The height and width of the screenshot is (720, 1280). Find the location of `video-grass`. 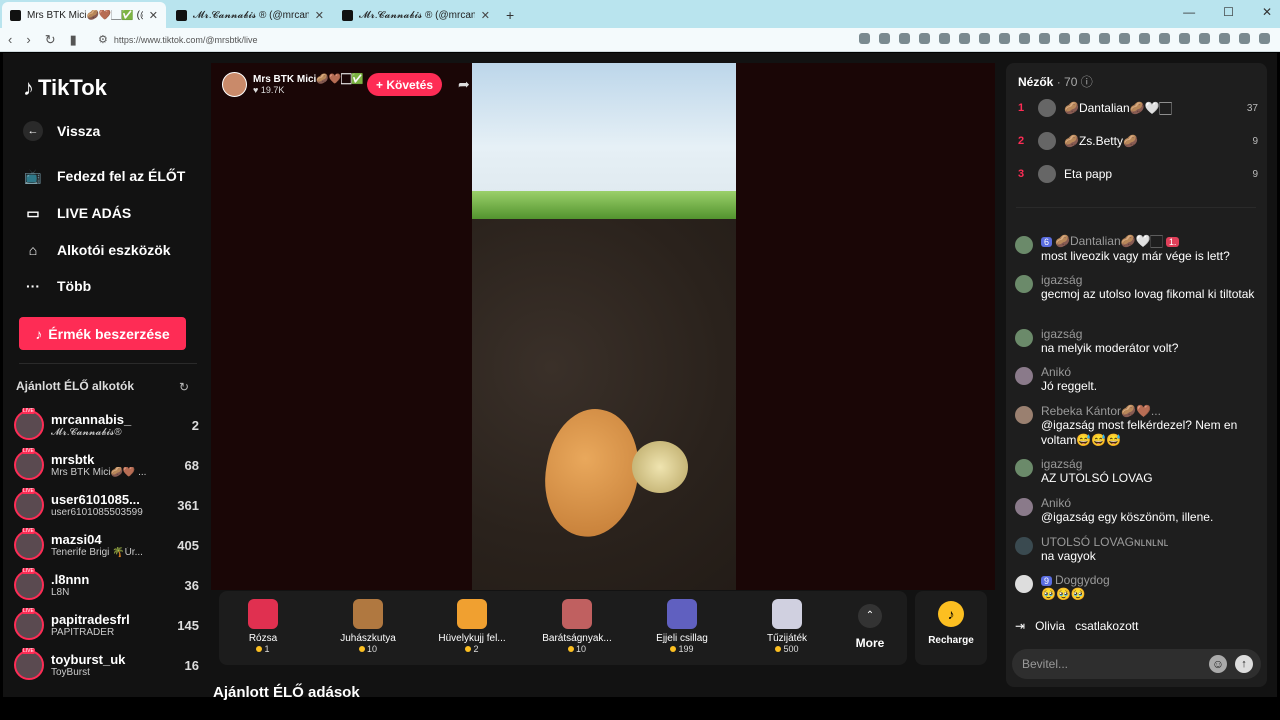

video-grass is located at coordinates (604, 206).